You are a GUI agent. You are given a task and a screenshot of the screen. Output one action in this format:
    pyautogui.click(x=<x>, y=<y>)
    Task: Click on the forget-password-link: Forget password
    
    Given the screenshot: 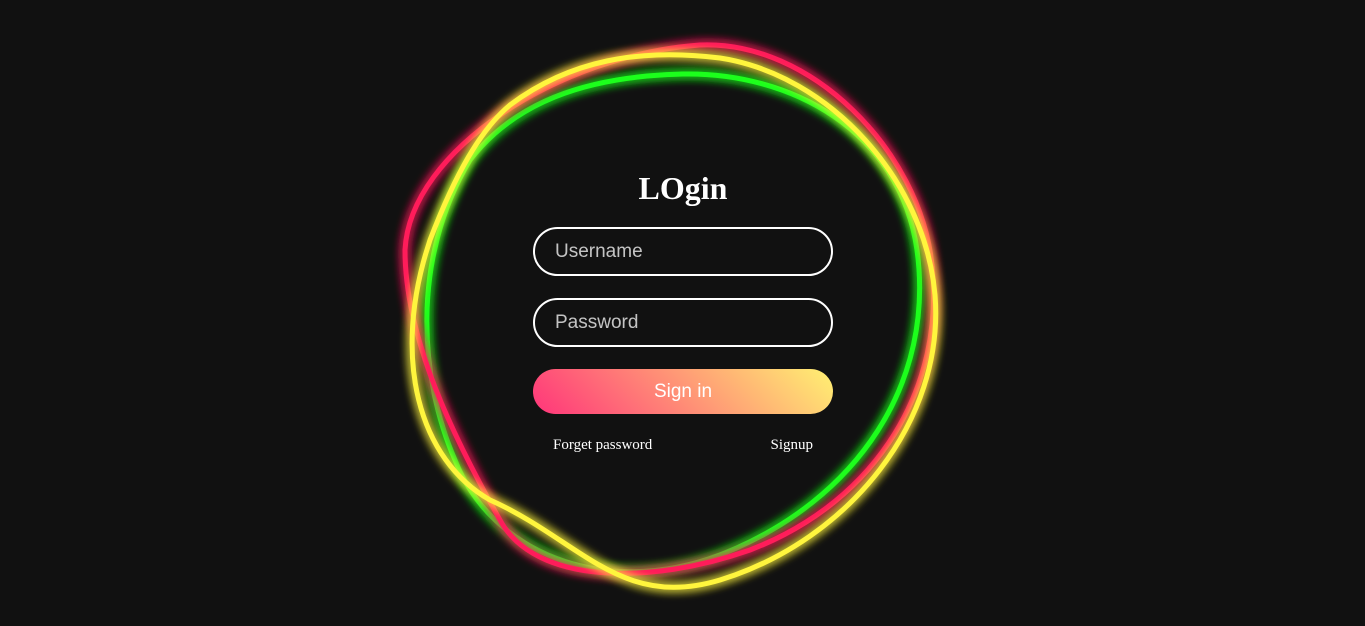 What is the action you would take?
    pyautogui.click(x=602, y=445)
    